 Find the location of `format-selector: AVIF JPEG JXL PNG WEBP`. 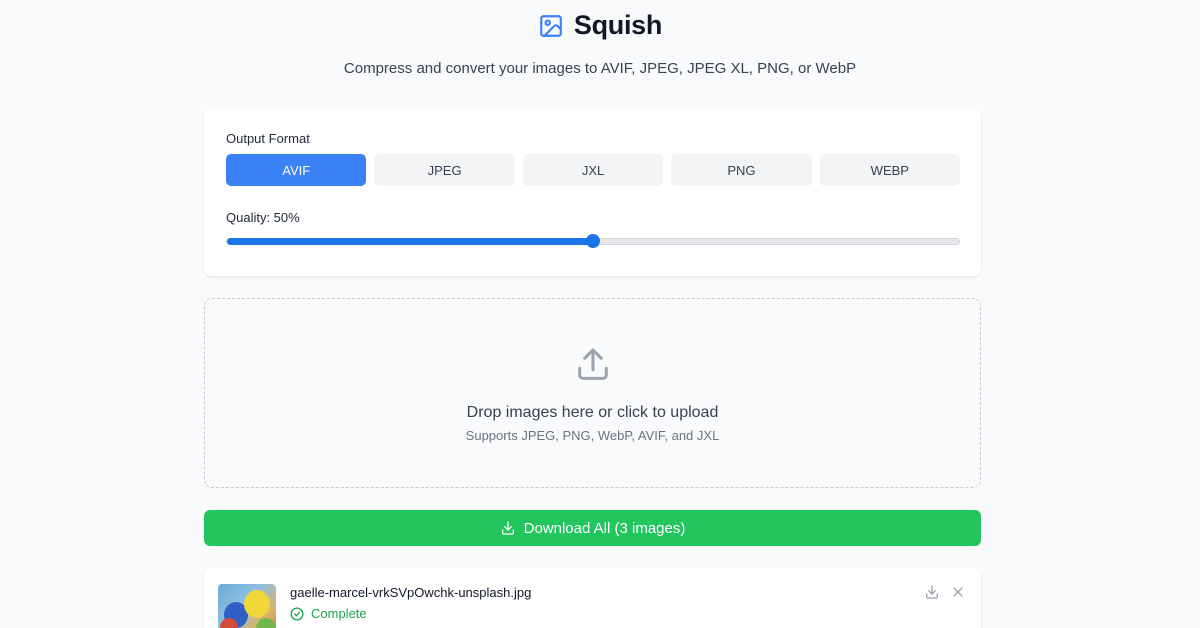

format-selector: AVIF JPEG JXL PNG WEBP is located at coordinates (593, 170).